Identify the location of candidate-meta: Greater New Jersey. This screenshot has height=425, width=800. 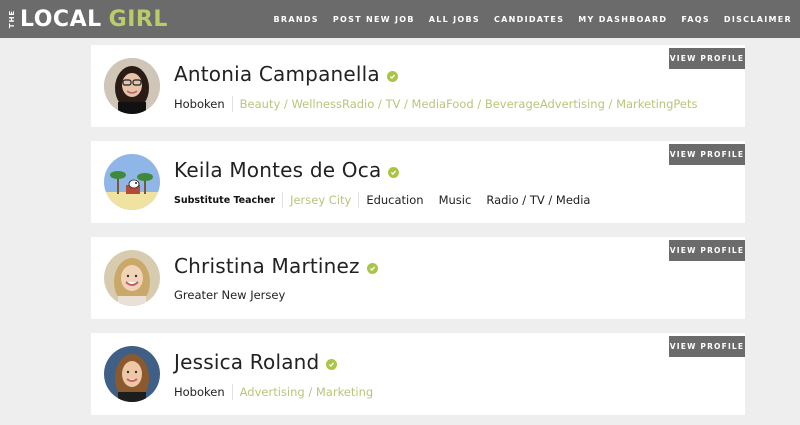
(229, 295).